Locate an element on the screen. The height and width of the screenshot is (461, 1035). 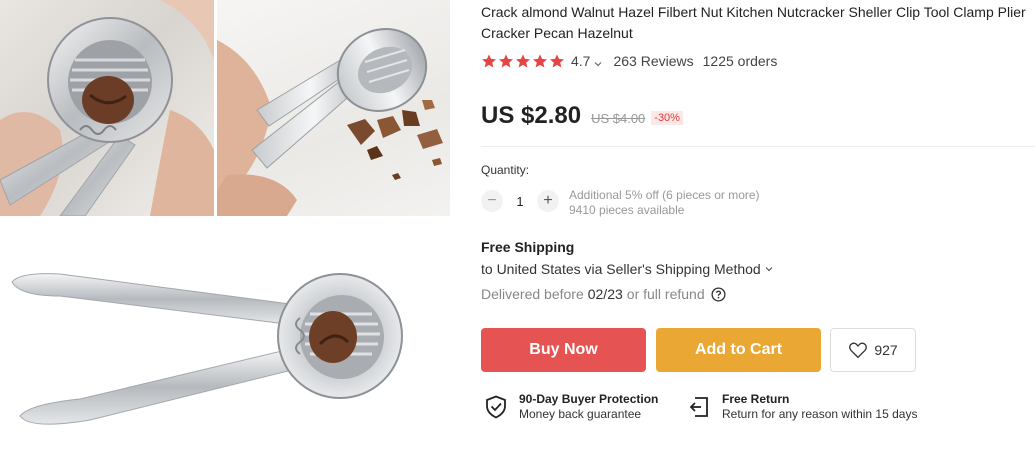
free-return-sub: Return for any reason within 15 days is located at coordinates (820, 414).